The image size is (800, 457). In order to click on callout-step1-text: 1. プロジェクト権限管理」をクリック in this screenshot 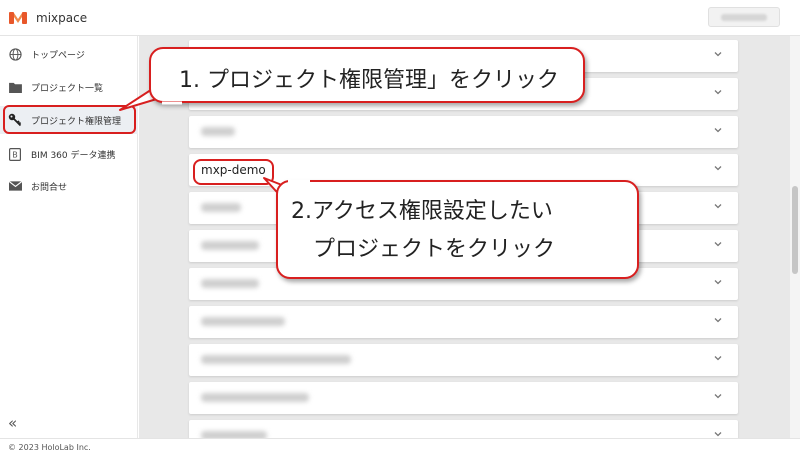, I will do `click(369, 80)`.